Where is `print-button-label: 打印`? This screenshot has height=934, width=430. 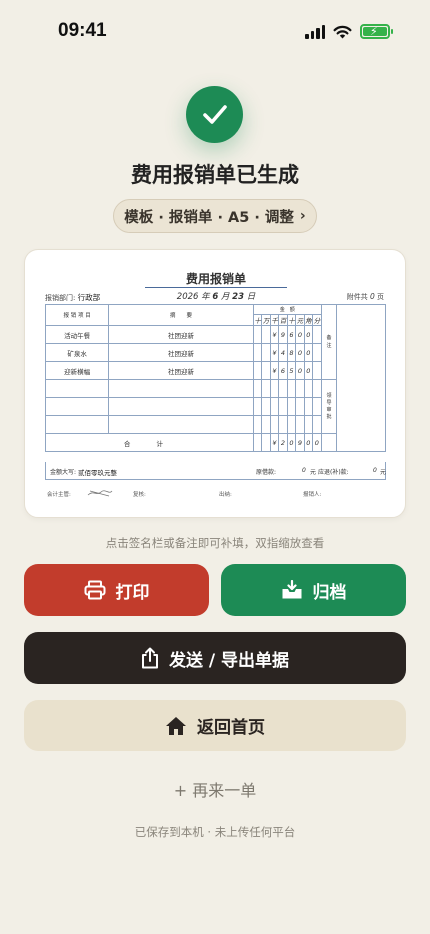
print-button-label: 打印 is located at coordinates (132, 592).